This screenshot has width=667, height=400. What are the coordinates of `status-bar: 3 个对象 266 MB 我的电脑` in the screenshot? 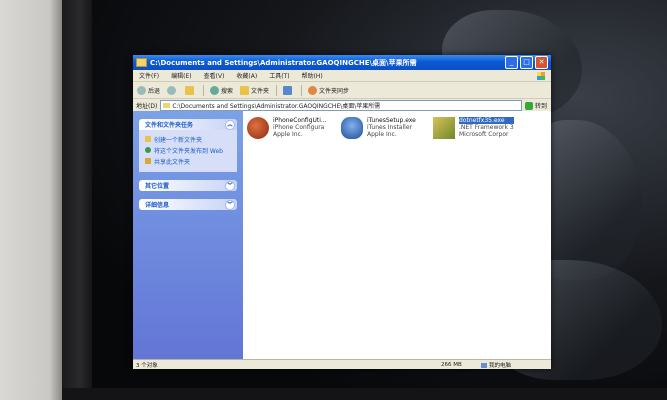 It's located at (342, 364).